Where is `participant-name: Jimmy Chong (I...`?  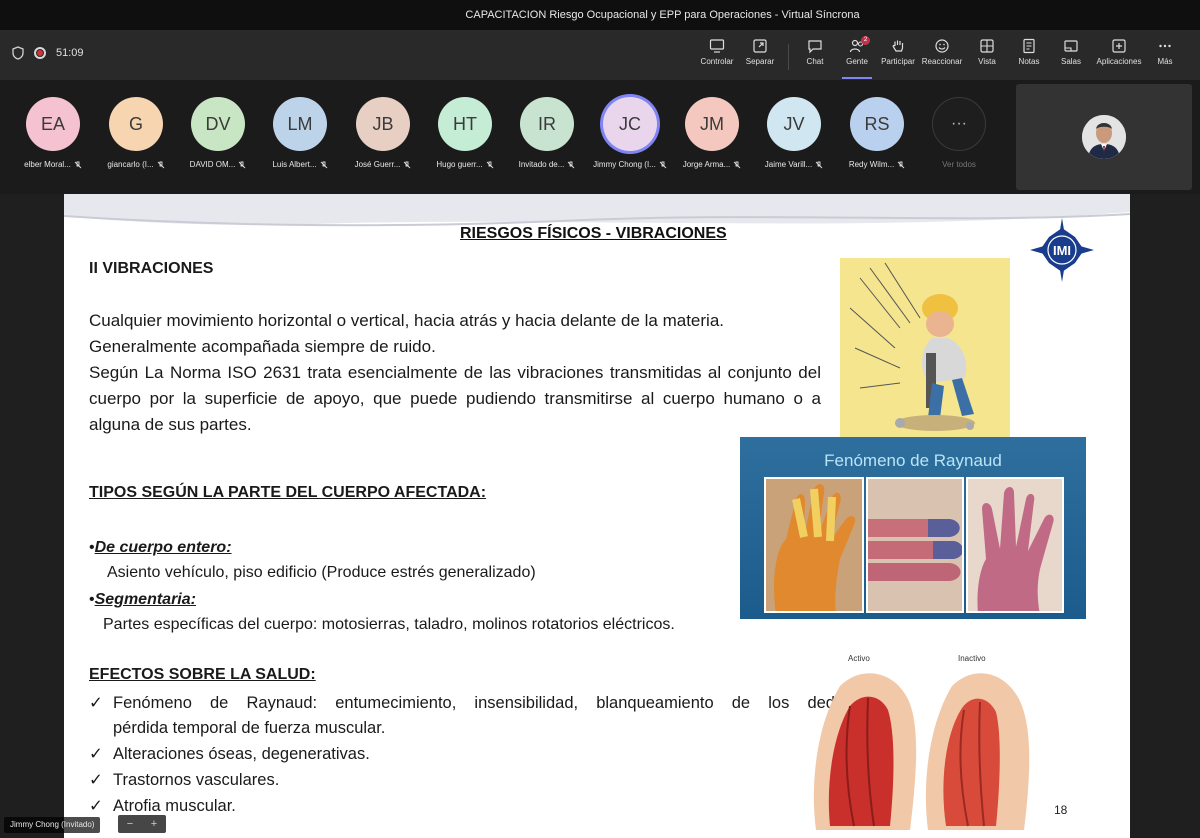 participant-name: Jimmy Chong (I... is located at coordinates (624, 164).